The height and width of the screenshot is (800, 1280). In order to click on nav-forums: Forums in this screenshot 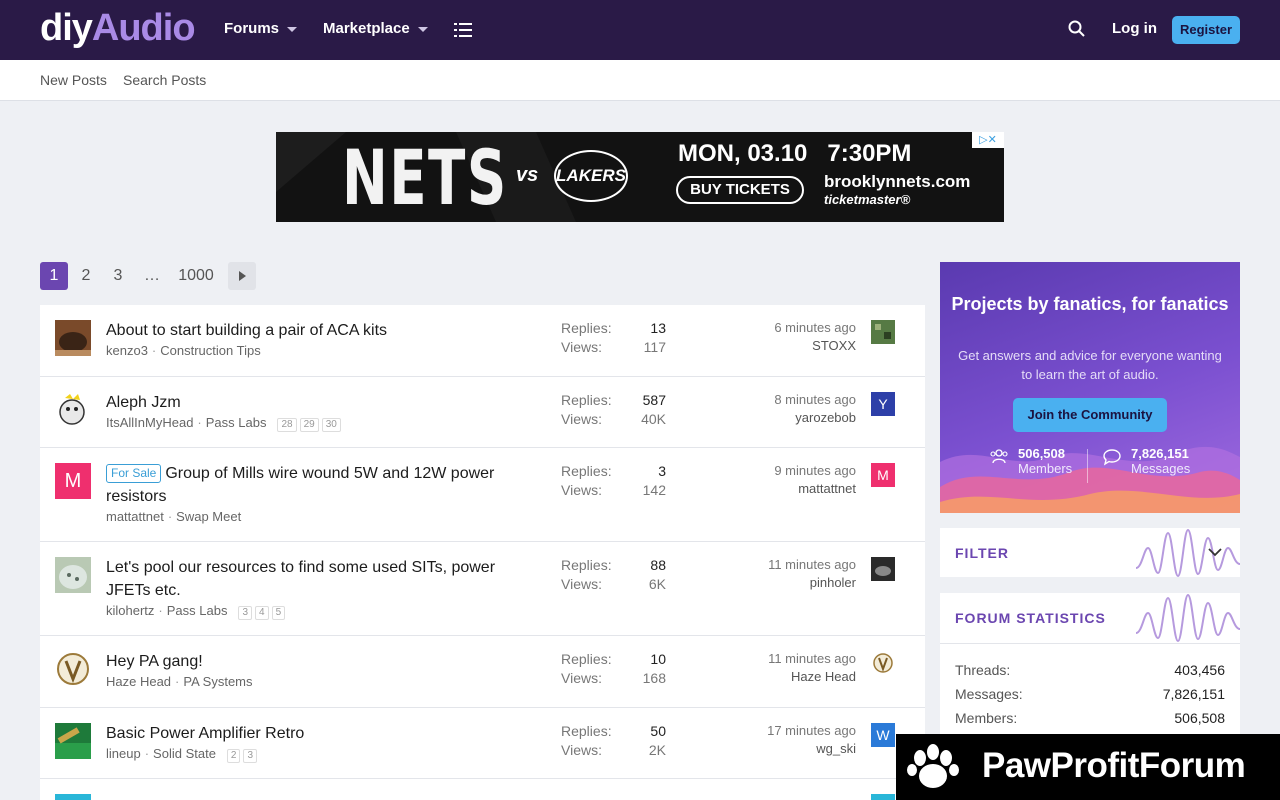, I will do `click(261, 28)`.